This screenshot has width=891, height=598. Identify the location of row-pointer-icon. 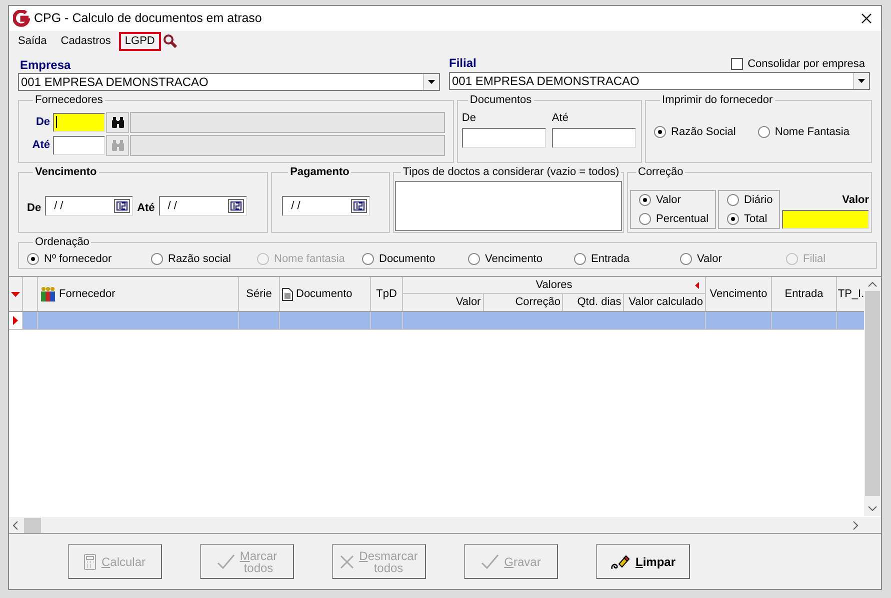
(15, 320).